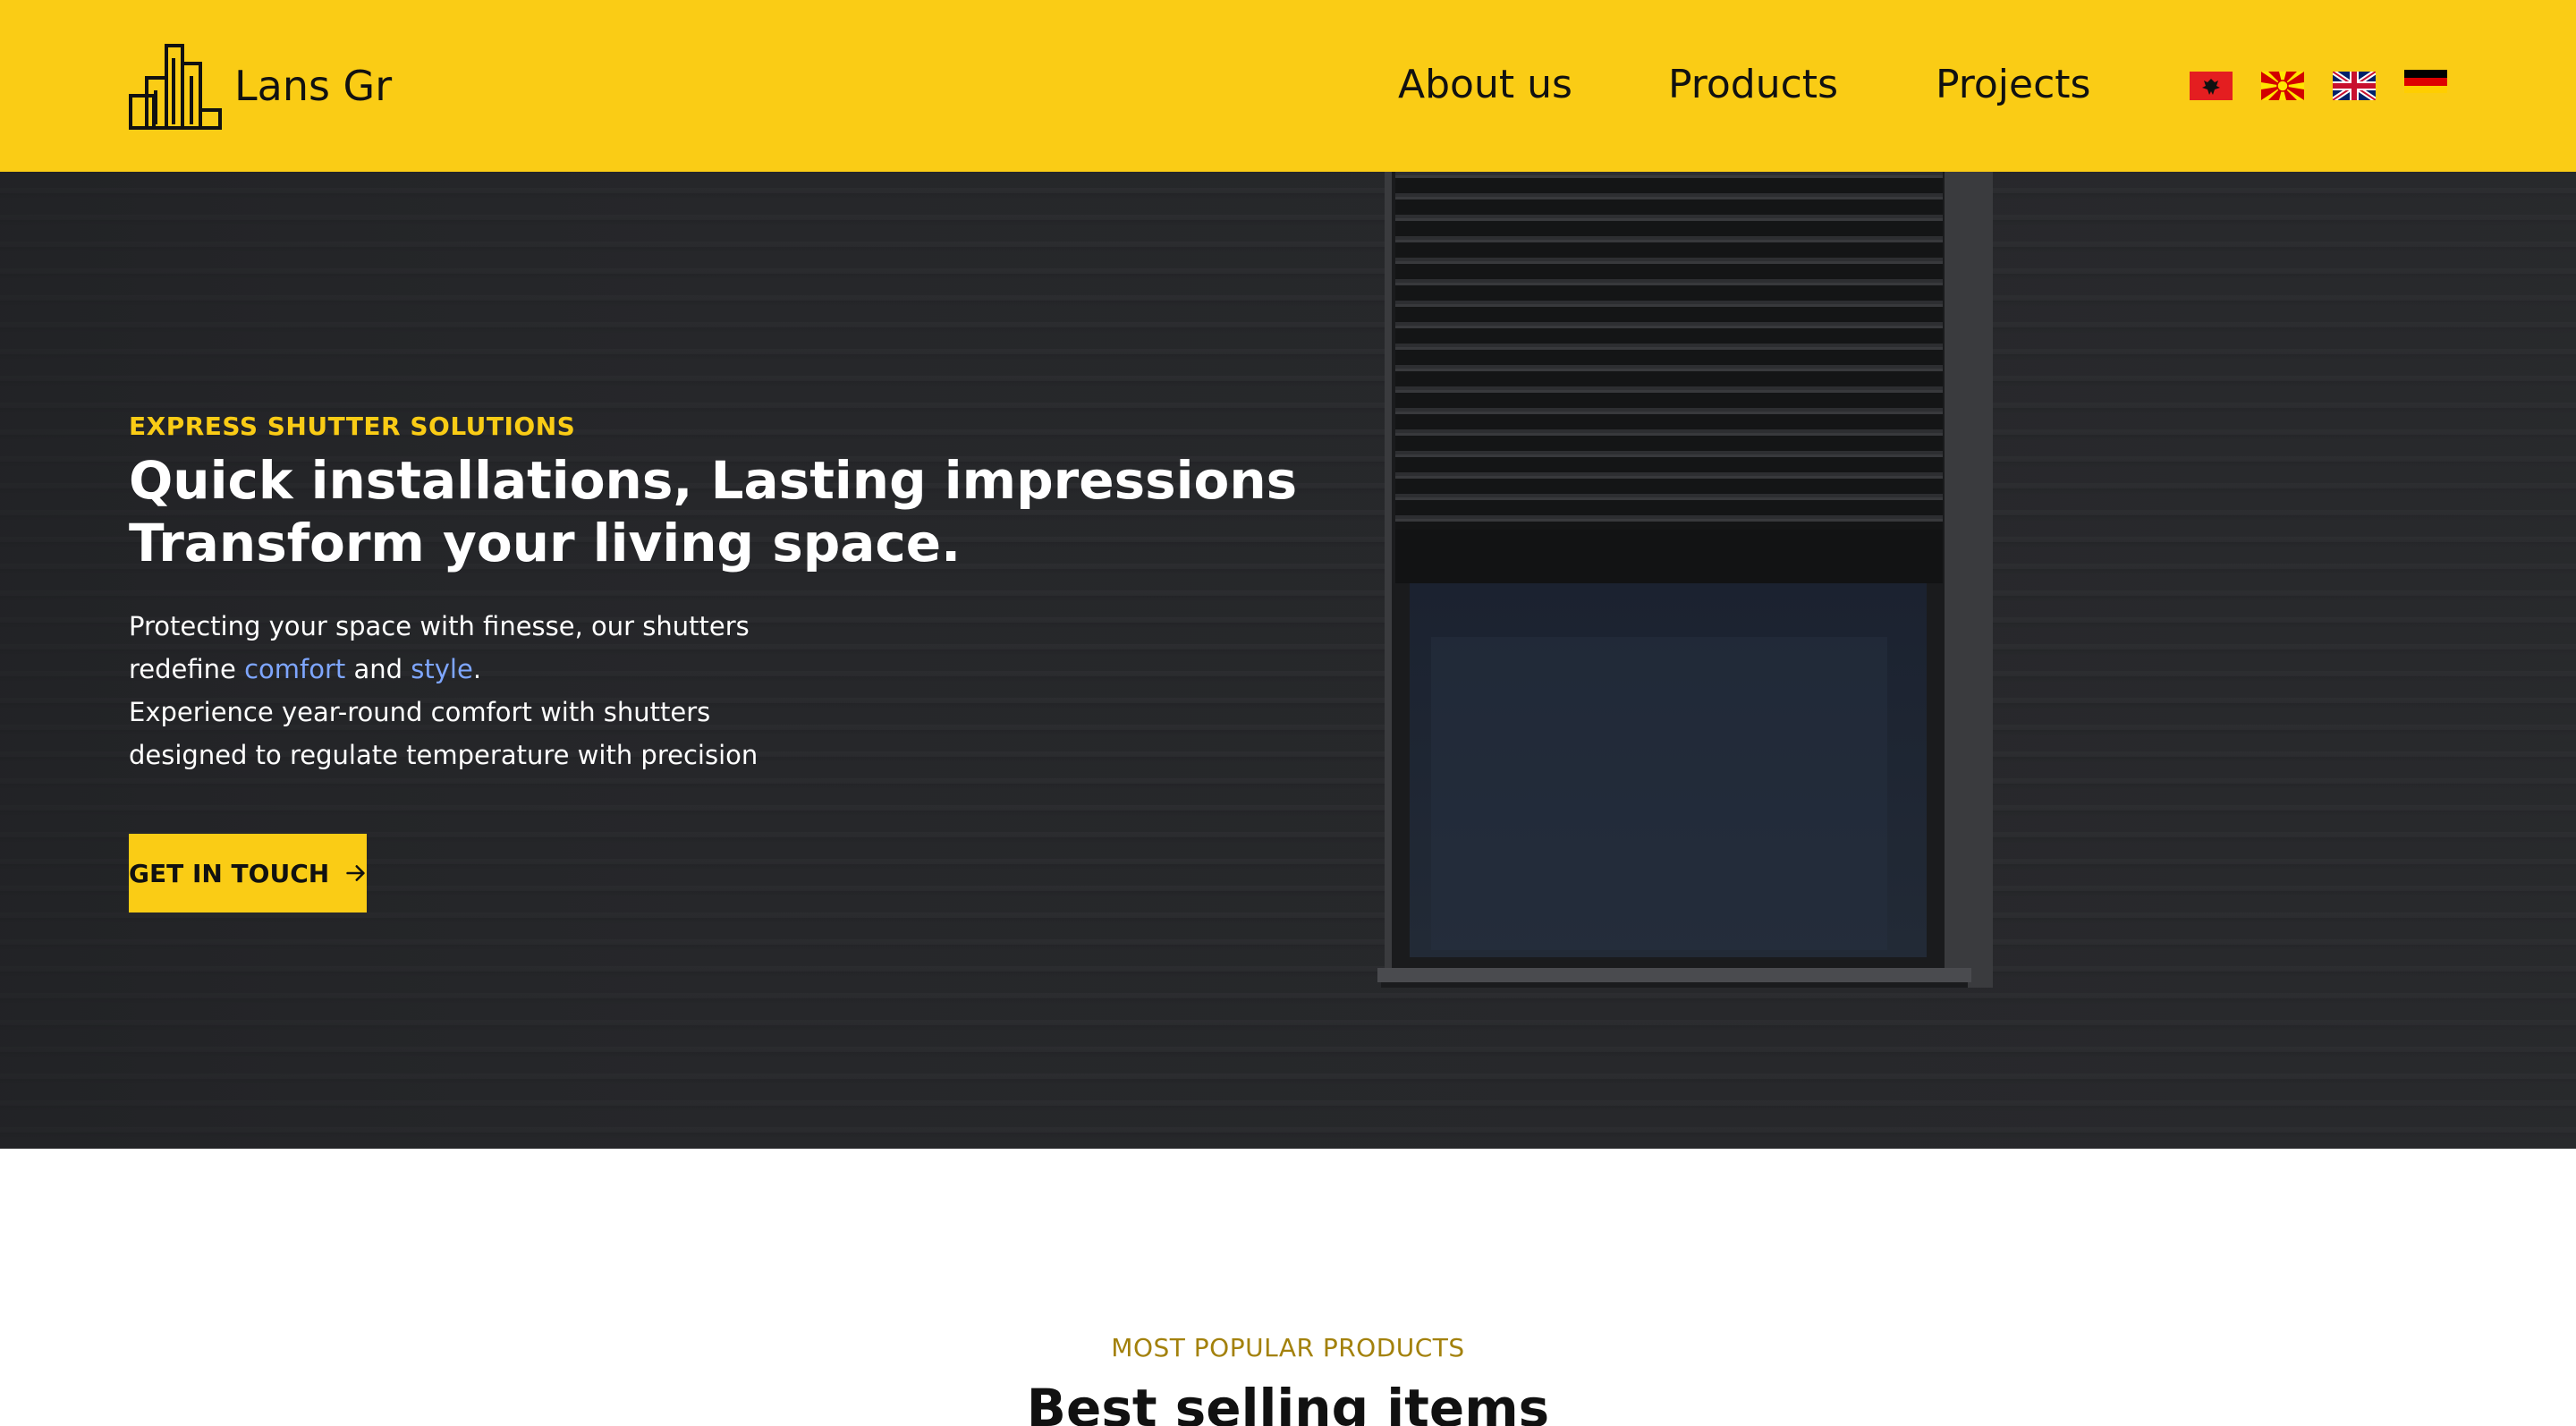 This screenshot has width=2576, height=1426. What do you see at coordinates (378, 669) in the screenshot?
I see `hero-body-line2-mid: and` at bounding box center [378, 669].